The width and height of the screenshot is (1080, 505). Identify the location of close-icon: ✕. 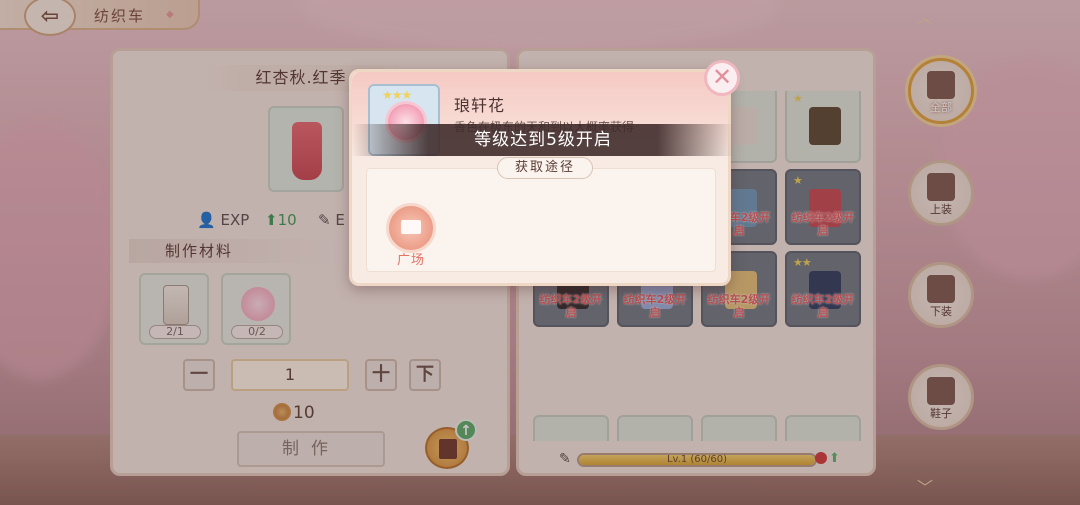
(722, 77).